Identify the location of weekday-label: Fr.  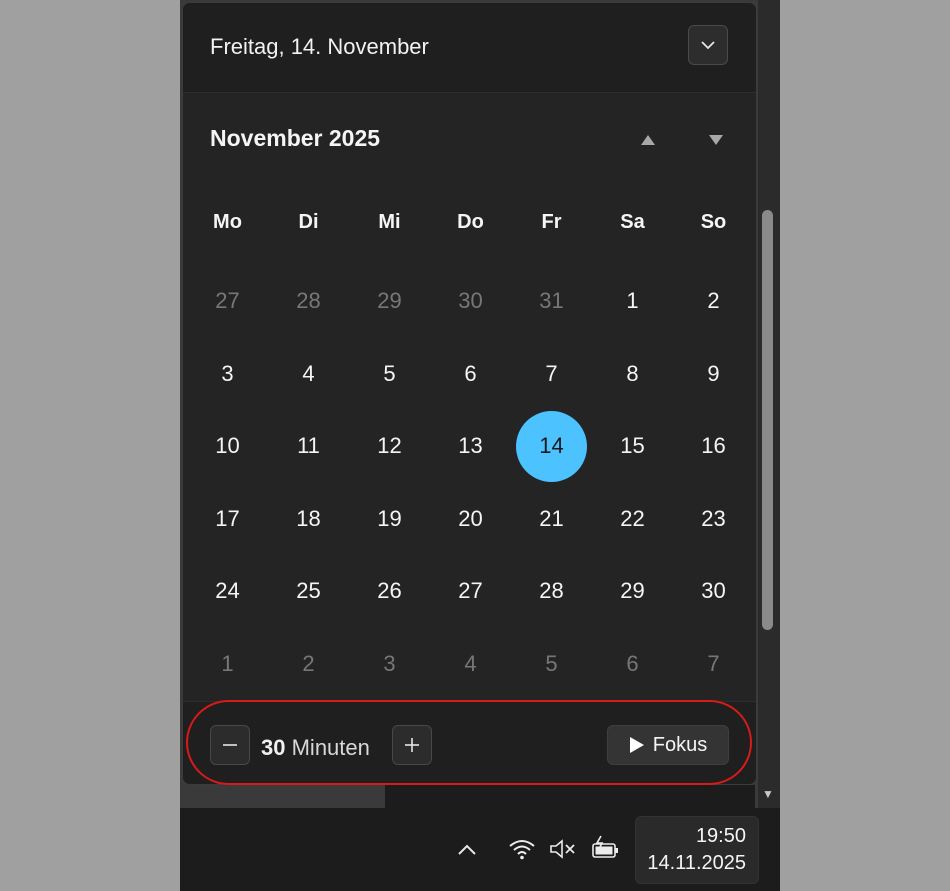
(551, 222).